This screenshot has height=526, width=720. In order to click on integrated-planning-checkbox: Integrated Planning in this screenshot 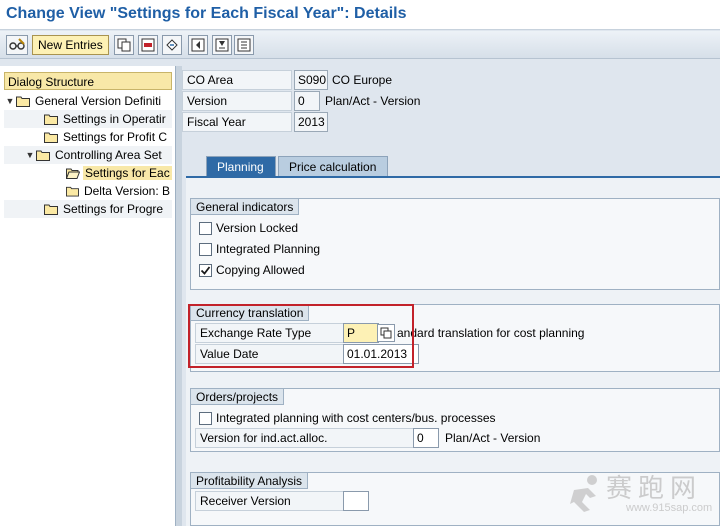, I will do `click(259, 249)`.